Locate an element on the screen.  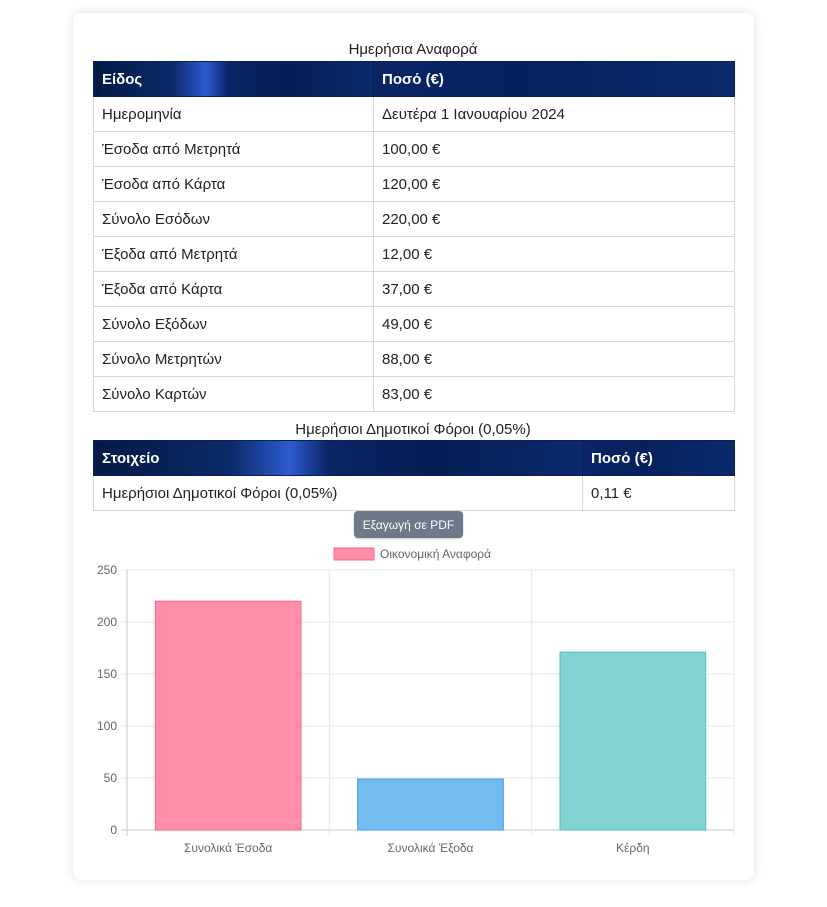
x-tick-label: Συνολικά Έξοδα is located at coordinates (431, 848).